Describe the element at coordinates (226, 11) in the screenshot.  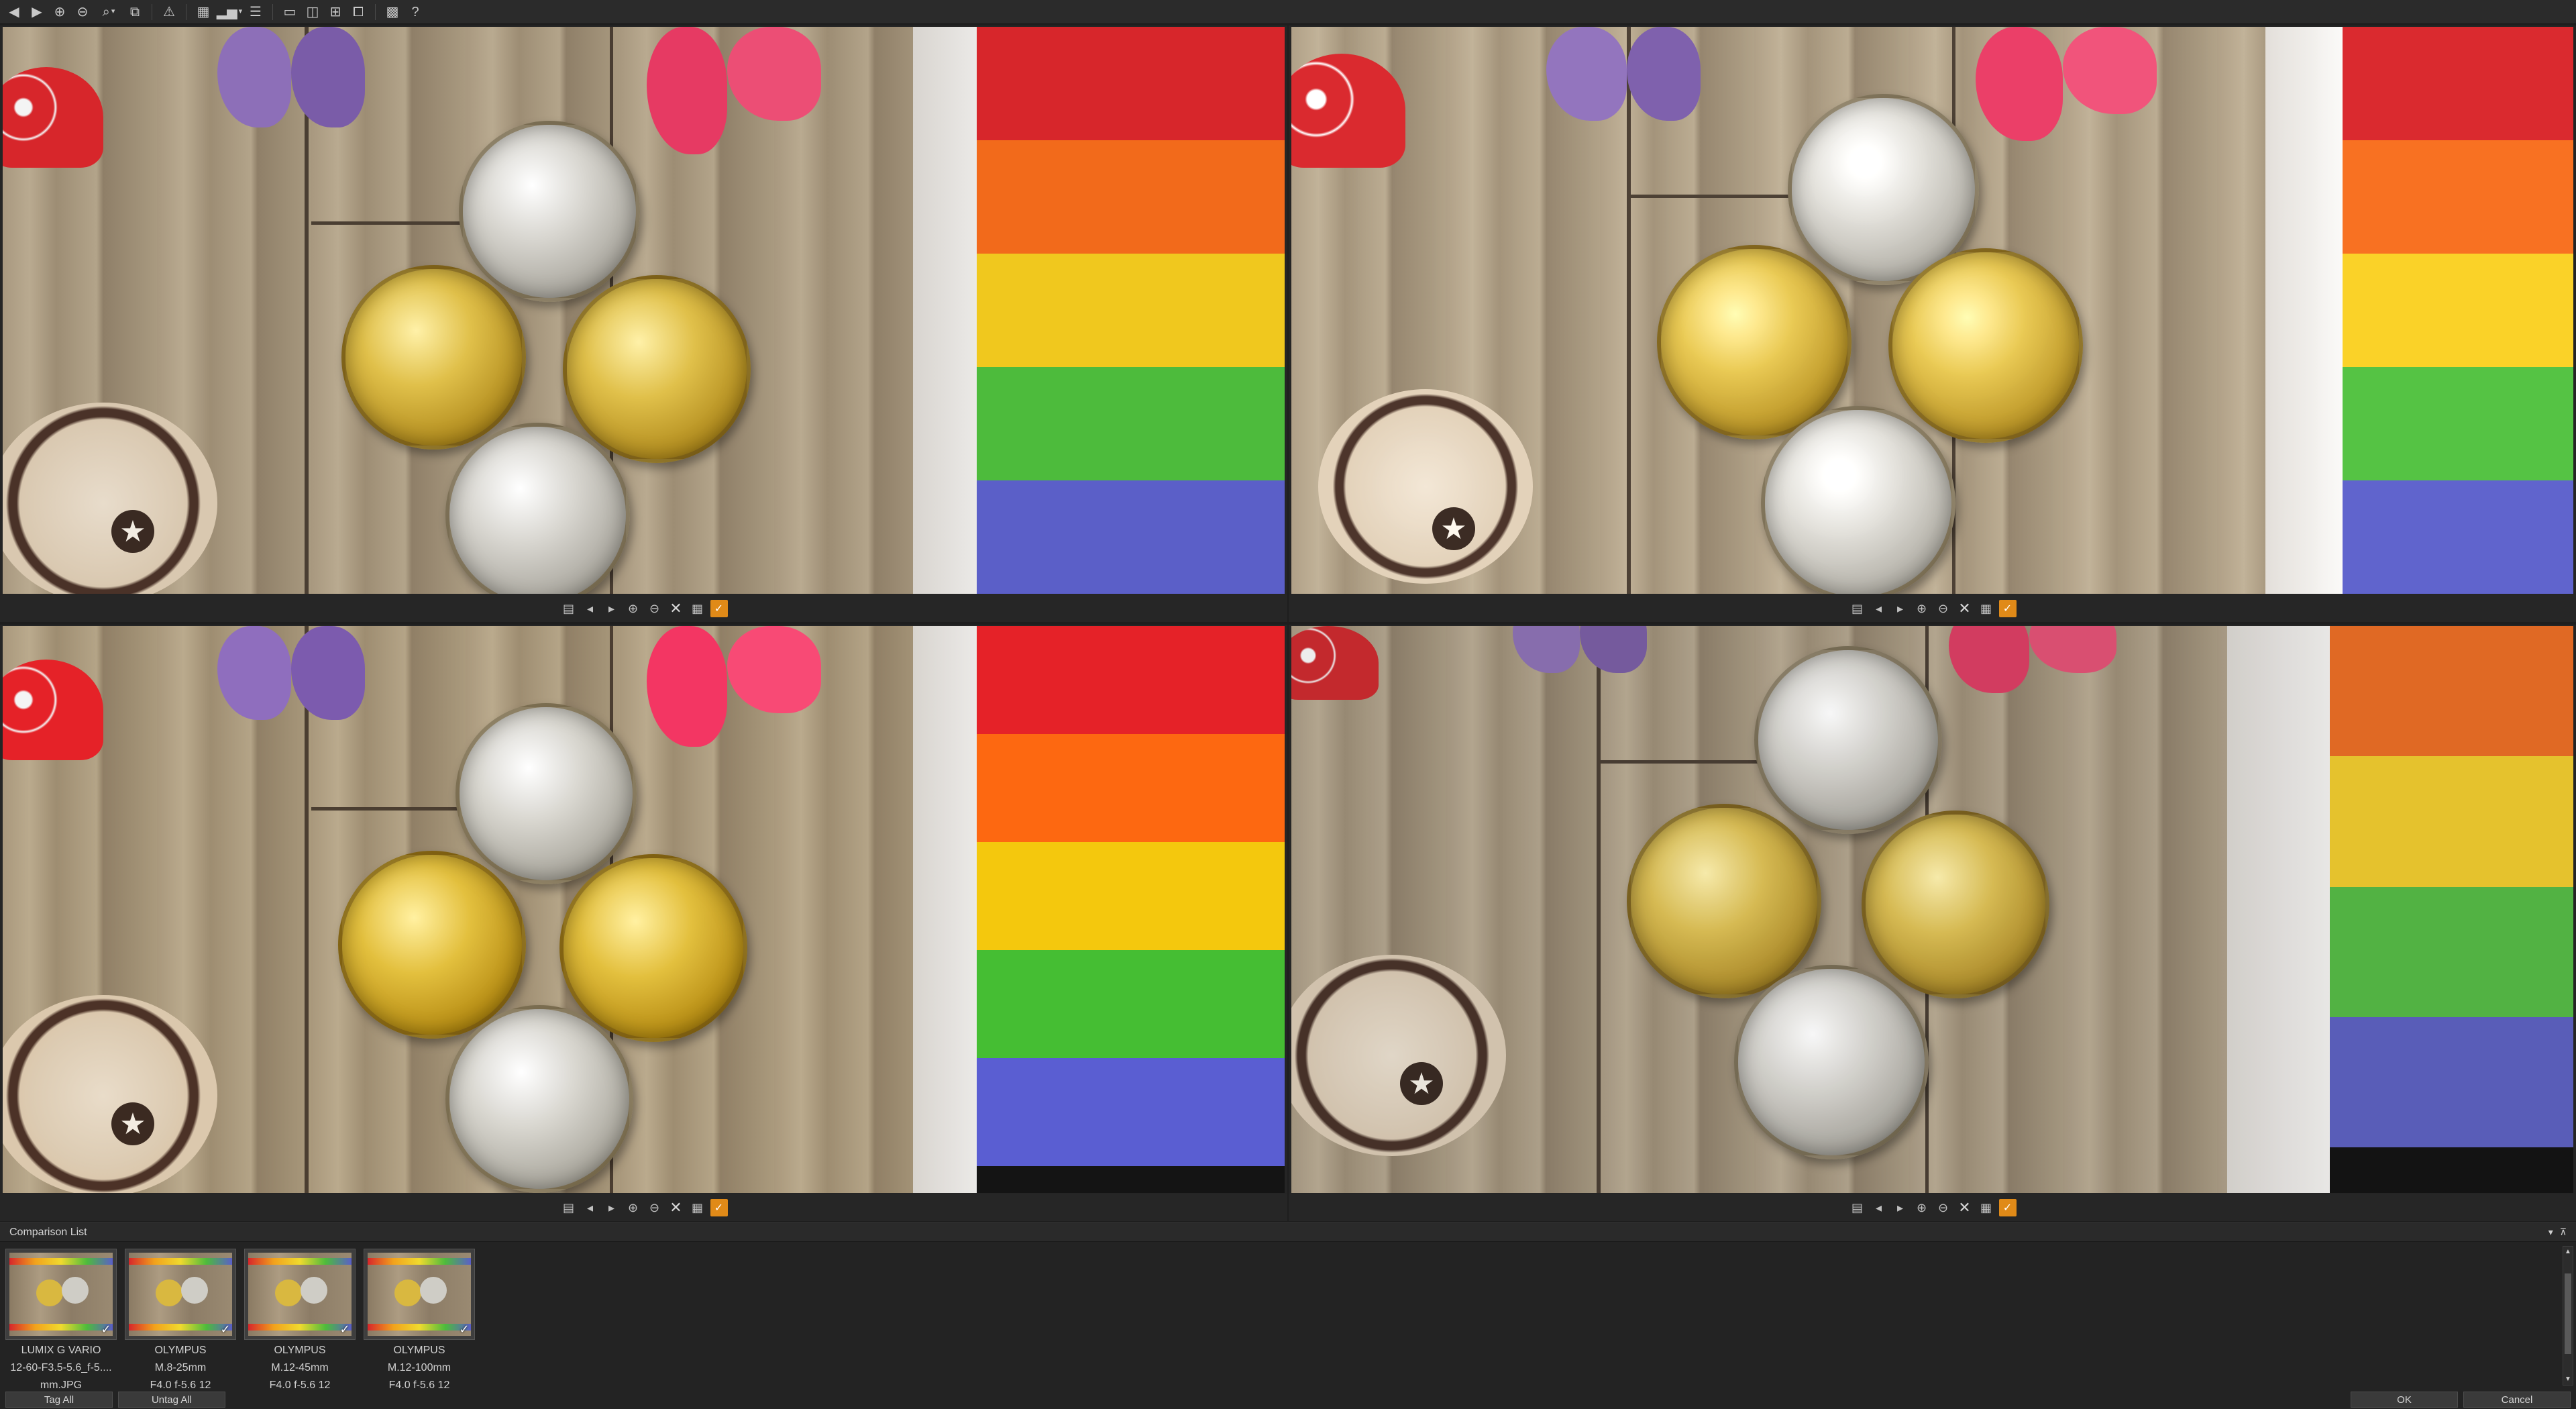
I see `histogram-glyph: ▂▅` at that location.